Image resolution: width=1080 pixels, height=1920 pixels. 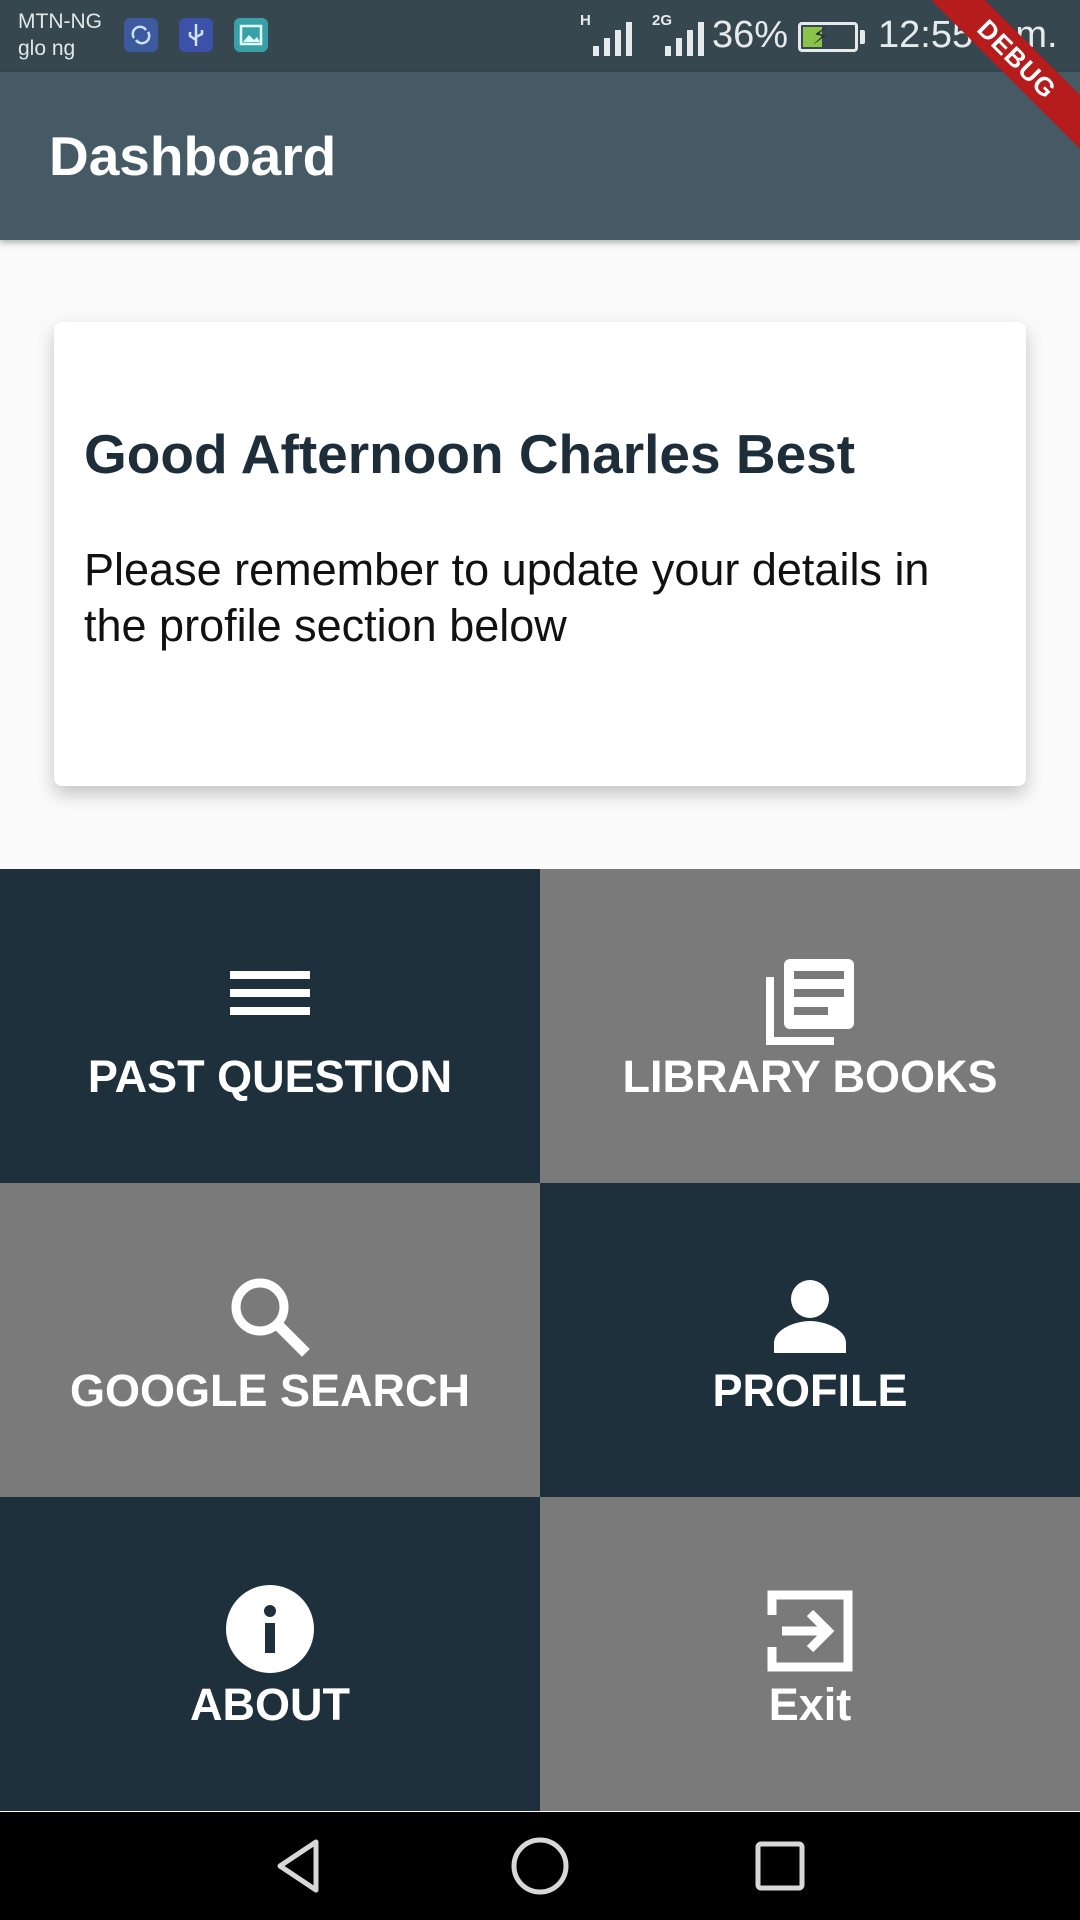 I want to click on carrier-2: glo ng, so click(x=47, y=48).